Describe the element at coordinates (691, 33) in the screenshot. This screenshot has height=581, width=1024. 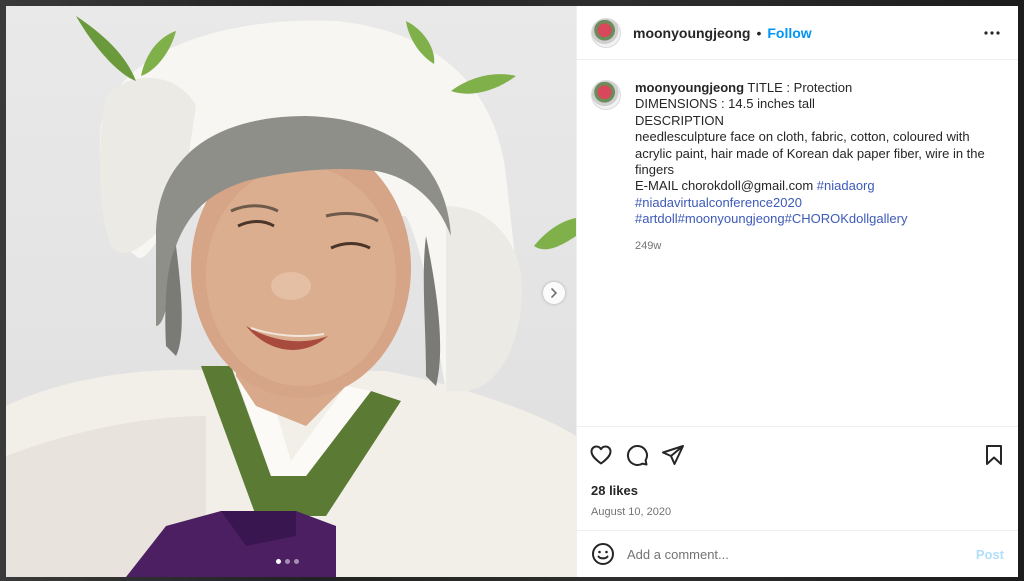
I see `author-username: moonyoungjeong` at that location.